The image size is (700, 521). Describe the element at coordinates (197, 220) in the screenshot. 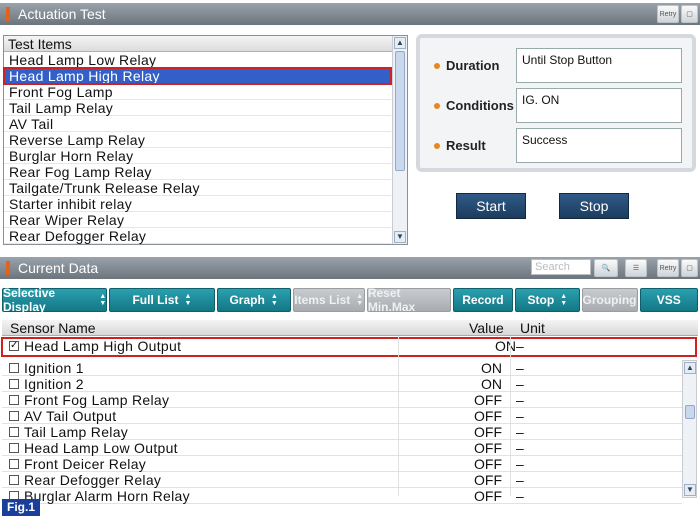

I see `test-item: Rear Wiper Relay` at that location.